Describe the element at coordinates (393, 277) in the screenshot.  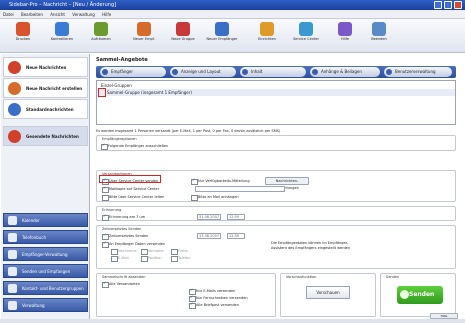
I see `group-legend: Senden` at that location.